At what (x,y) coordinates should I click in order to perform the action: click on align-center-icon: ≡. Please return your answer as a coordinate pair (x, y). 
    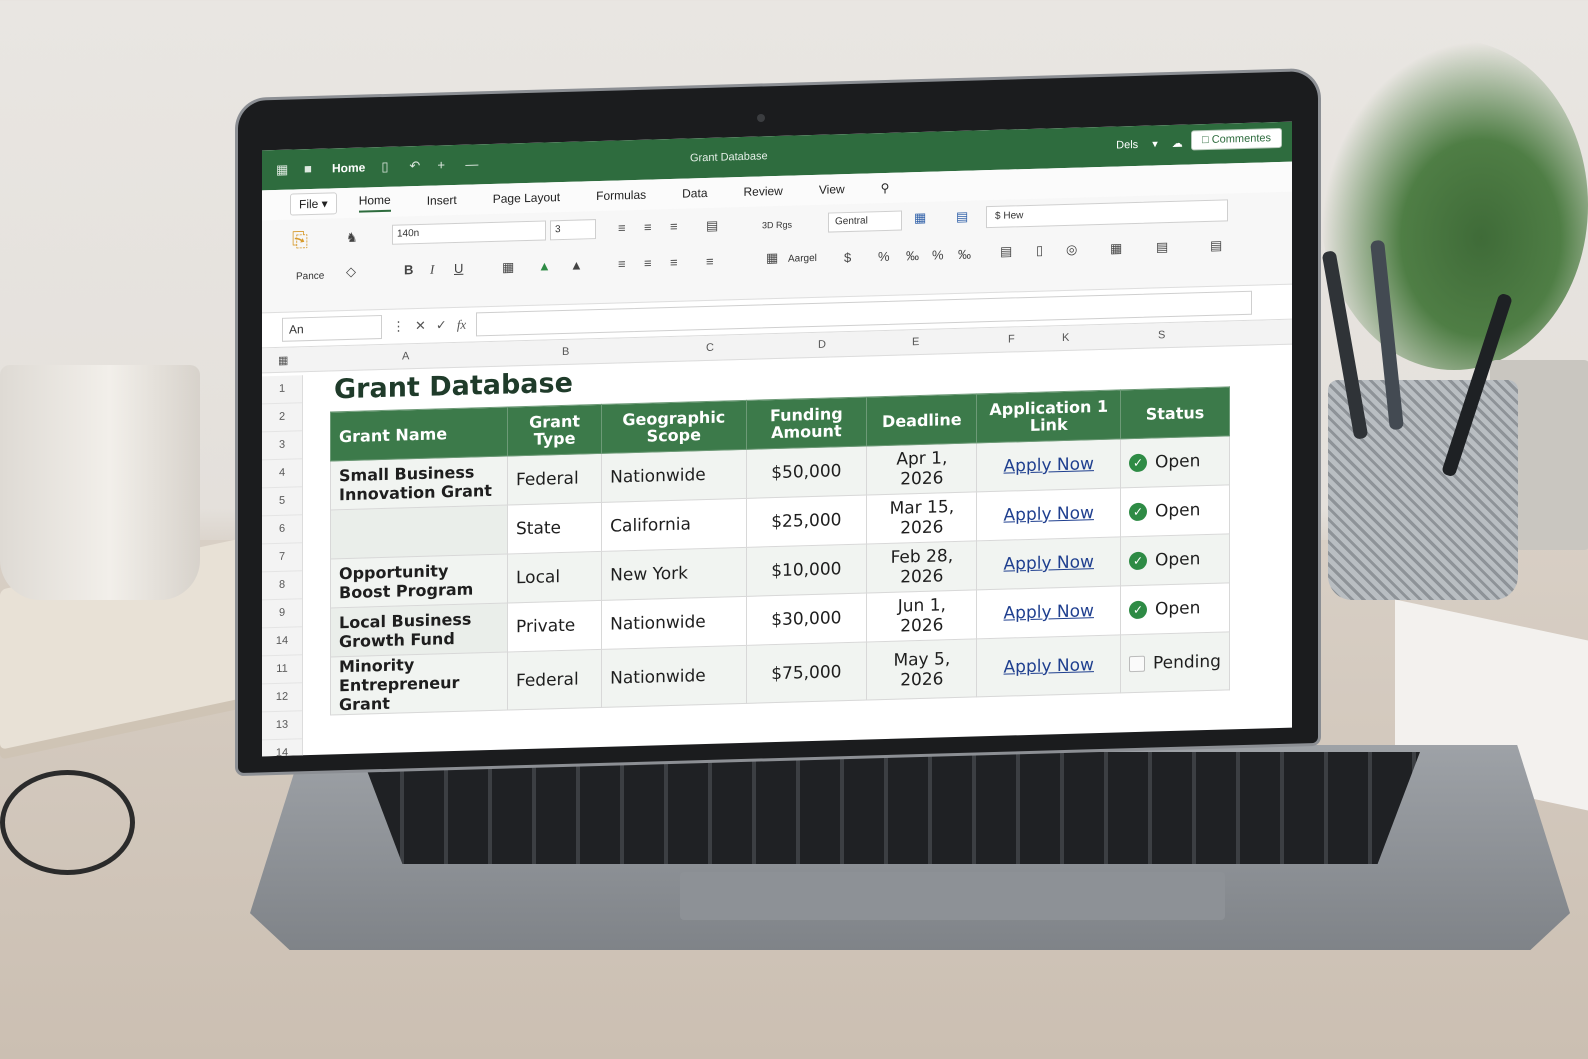
    Looking at the image, I should click on (648, 263).